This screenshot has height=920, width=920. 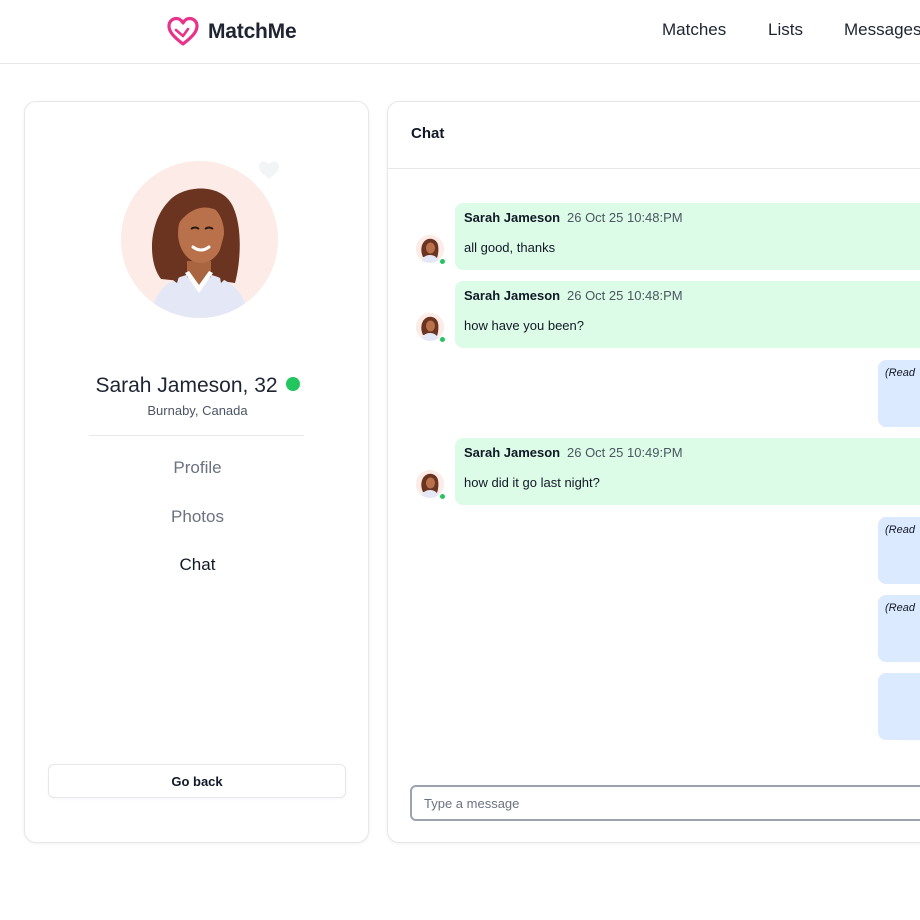 I want to click on nav-messages-link: Messages, so click(x=882, y=30).